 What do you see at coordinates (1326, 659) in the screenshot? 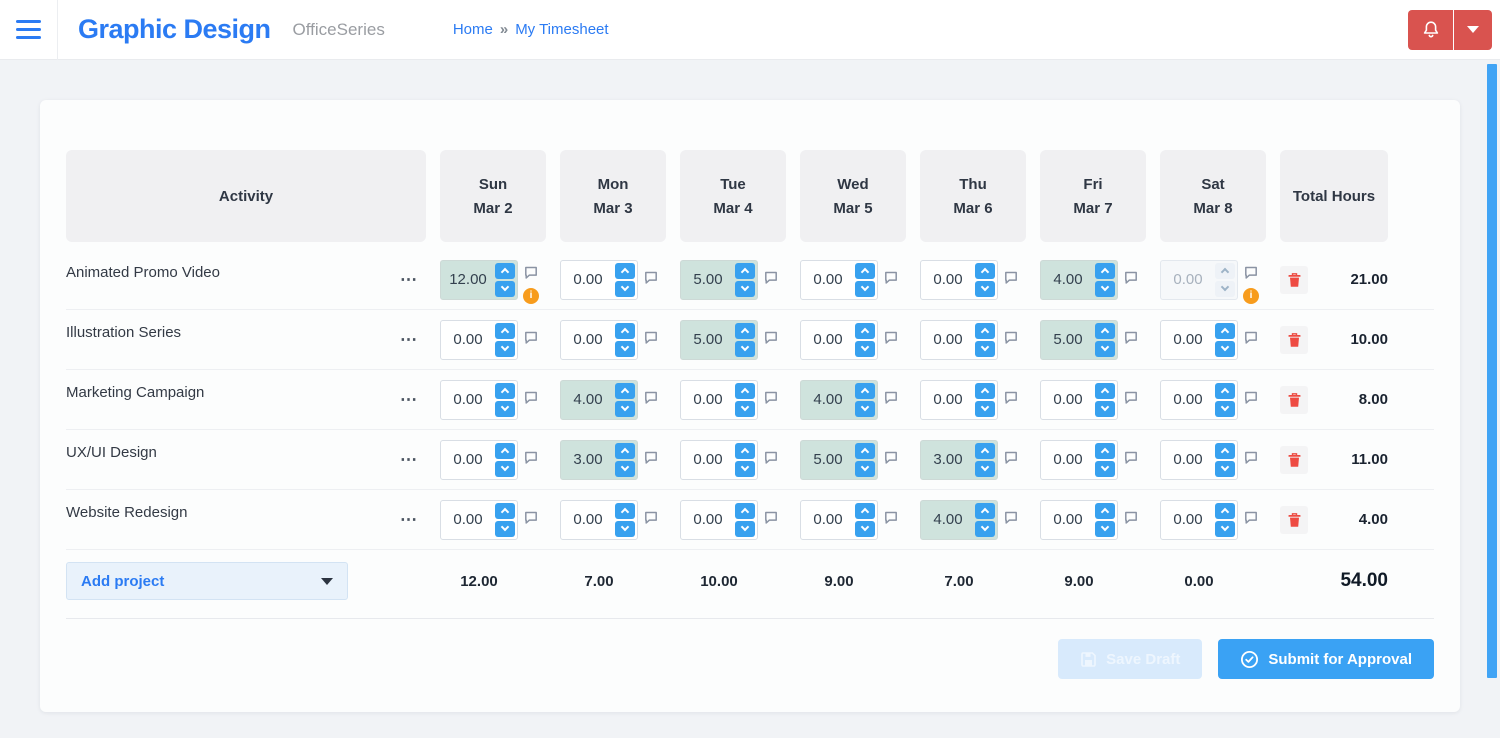
I see `submit-for-approval-button: Submit for Approval` at bounding box center [1326, 659].